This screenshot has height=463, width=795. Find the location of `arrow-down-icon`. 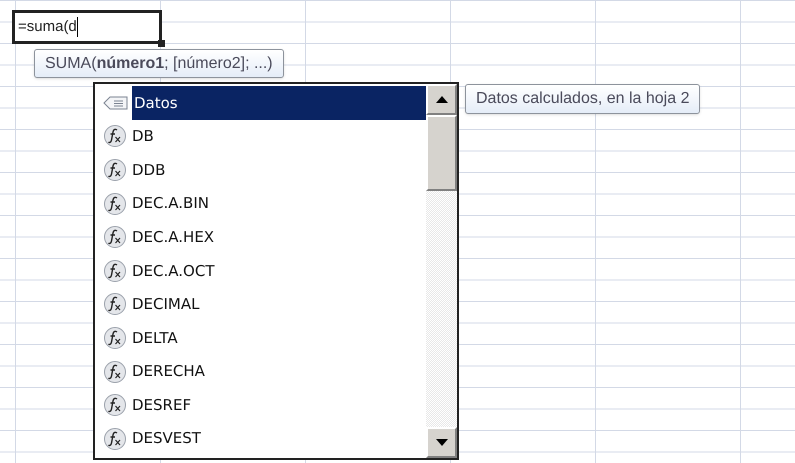

arrow-down-icon is located at coordinates (442, 442).